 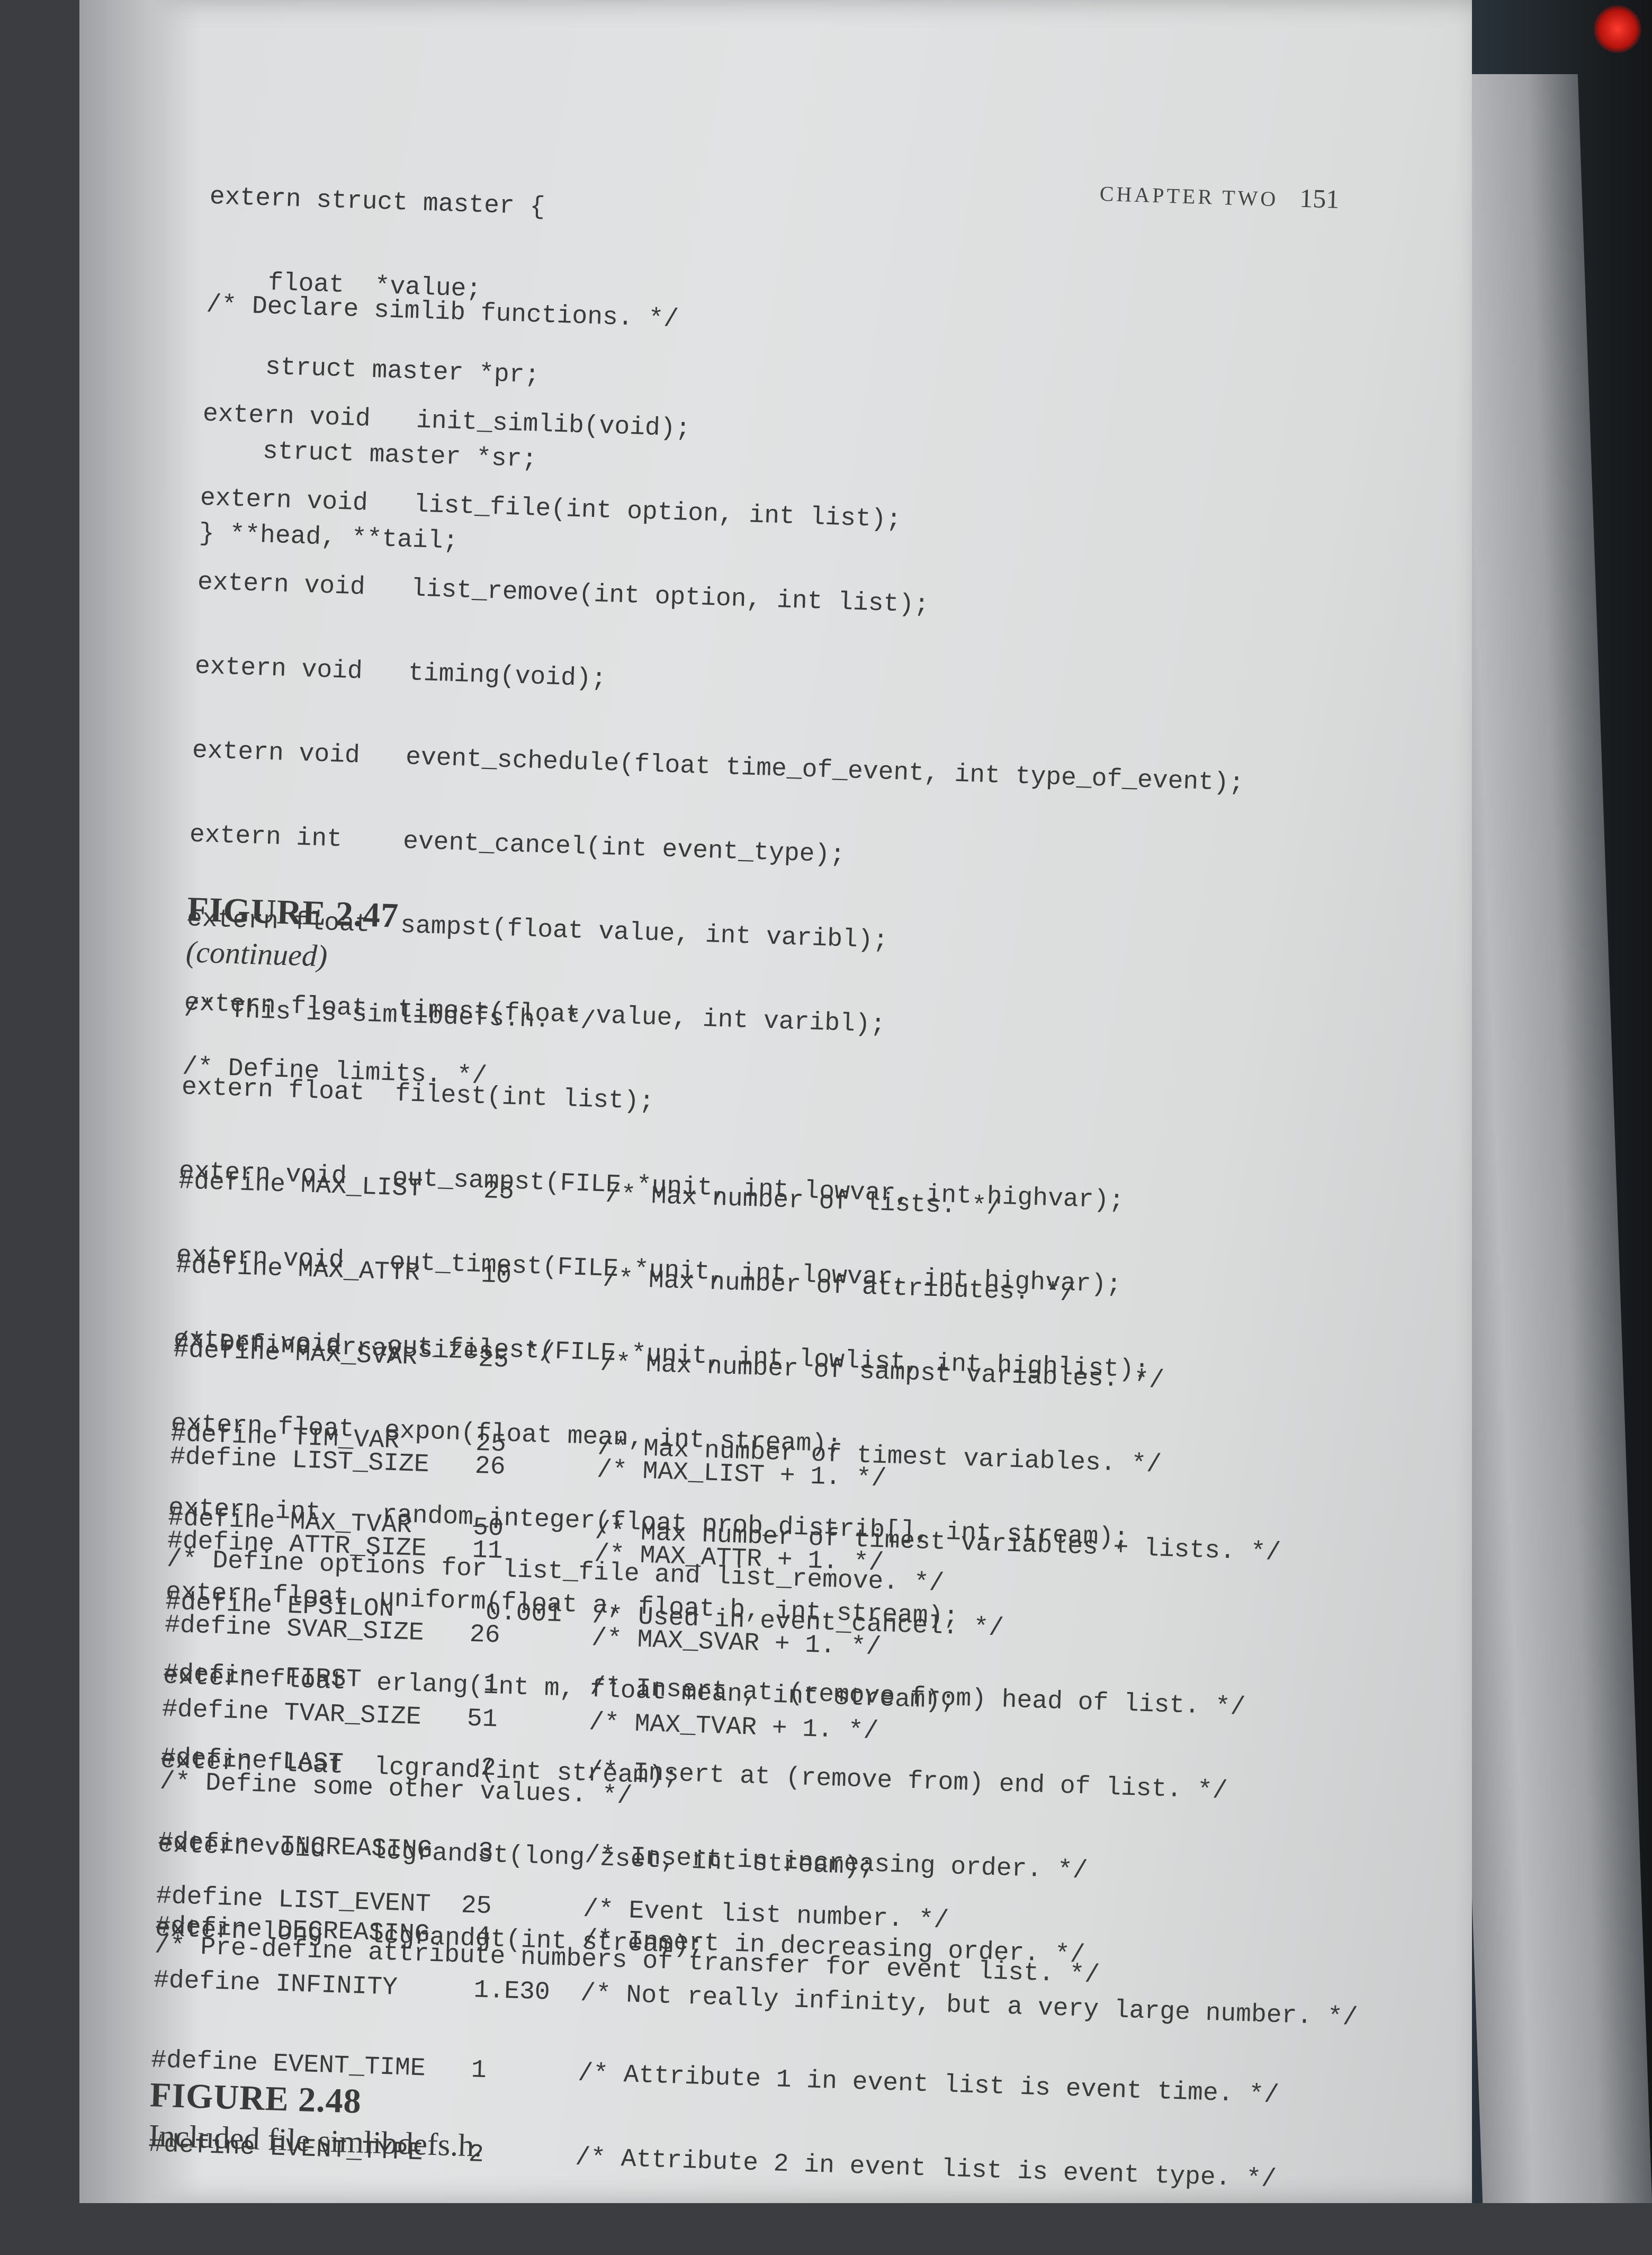 I want to click on red-light-glow, so click(x=1617, y=29).